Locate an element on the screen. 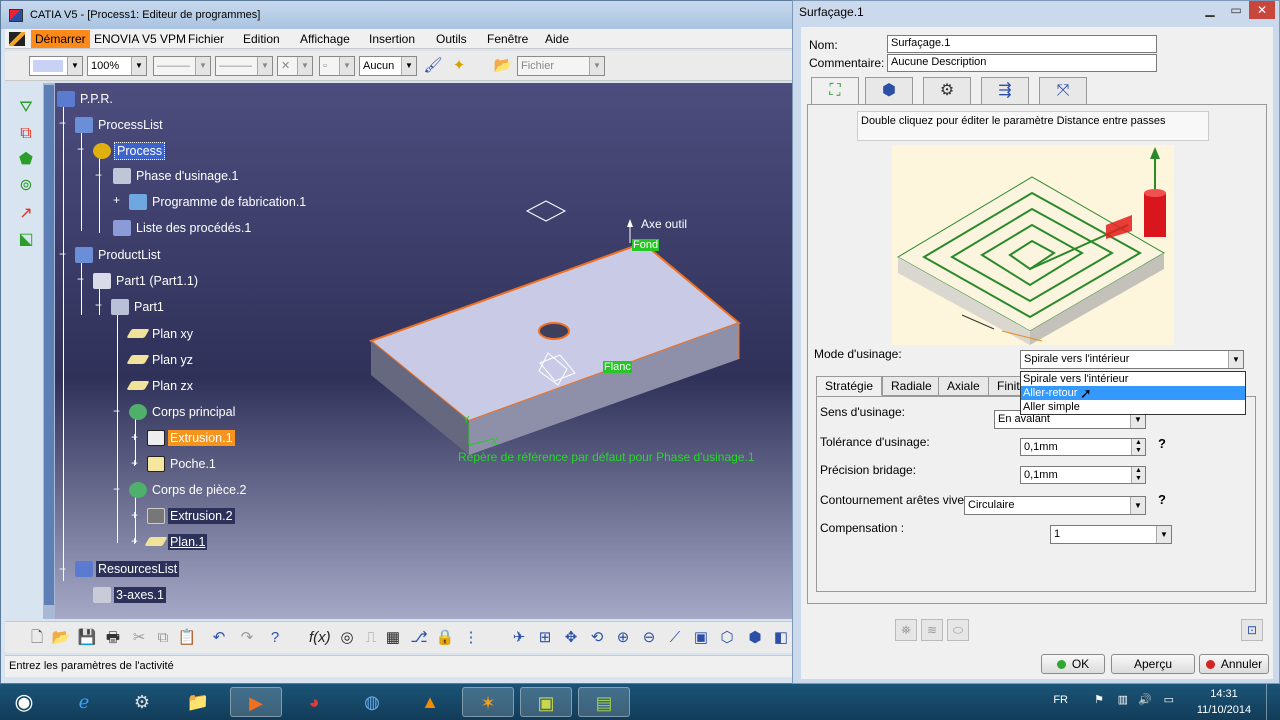 The width and height of the screenshot is (1280, 720). maximize-button: ▭ is located at coordinates (1236, 10).